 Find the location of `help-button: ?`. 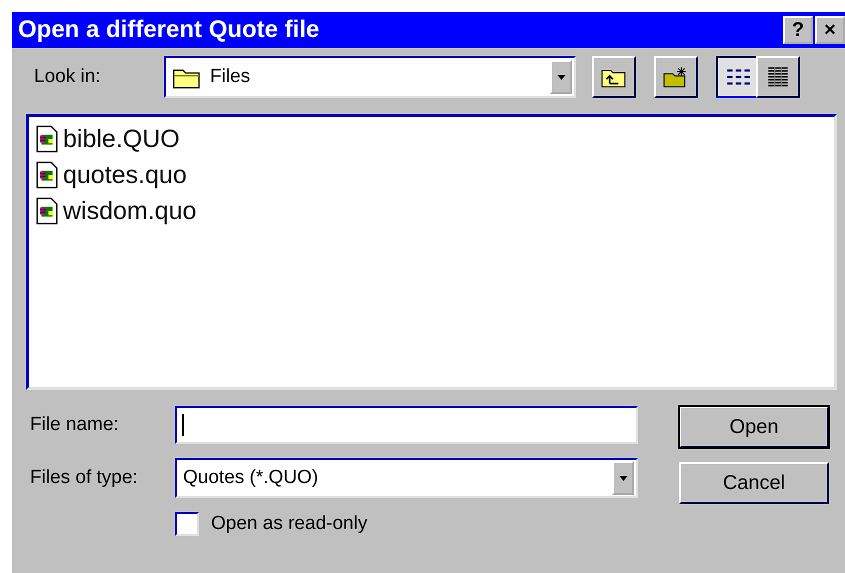

help-button: ? is located at coordinates (798, 30).